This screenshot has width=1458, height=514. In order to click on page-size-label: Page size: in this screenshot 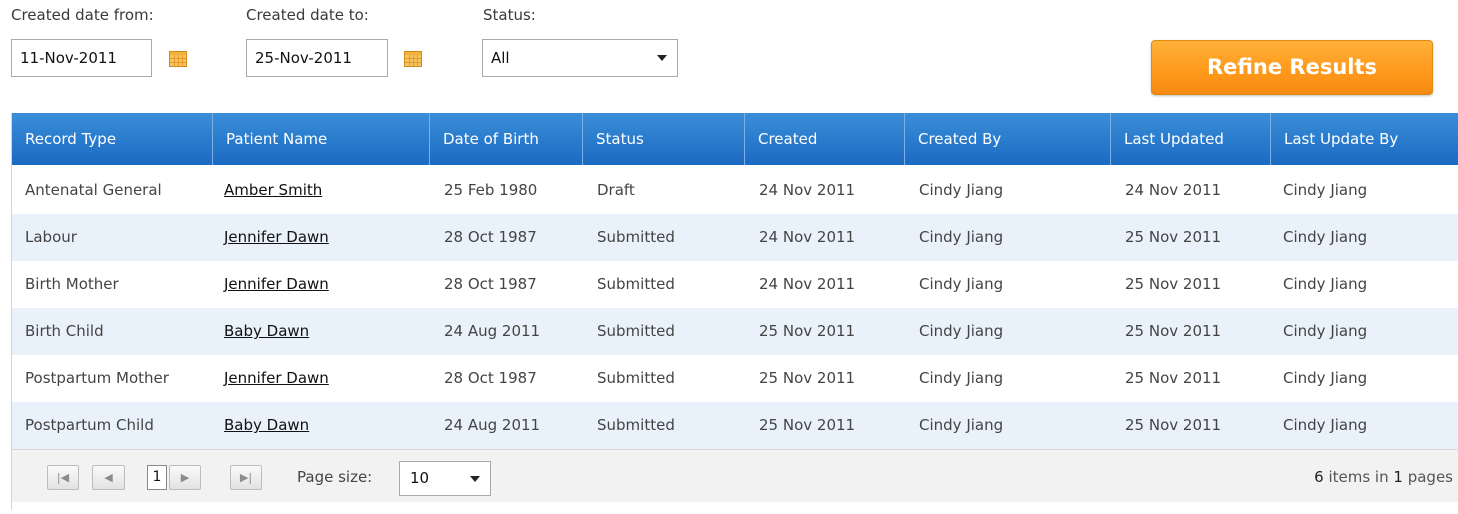, I will do `click(335, 477)`.